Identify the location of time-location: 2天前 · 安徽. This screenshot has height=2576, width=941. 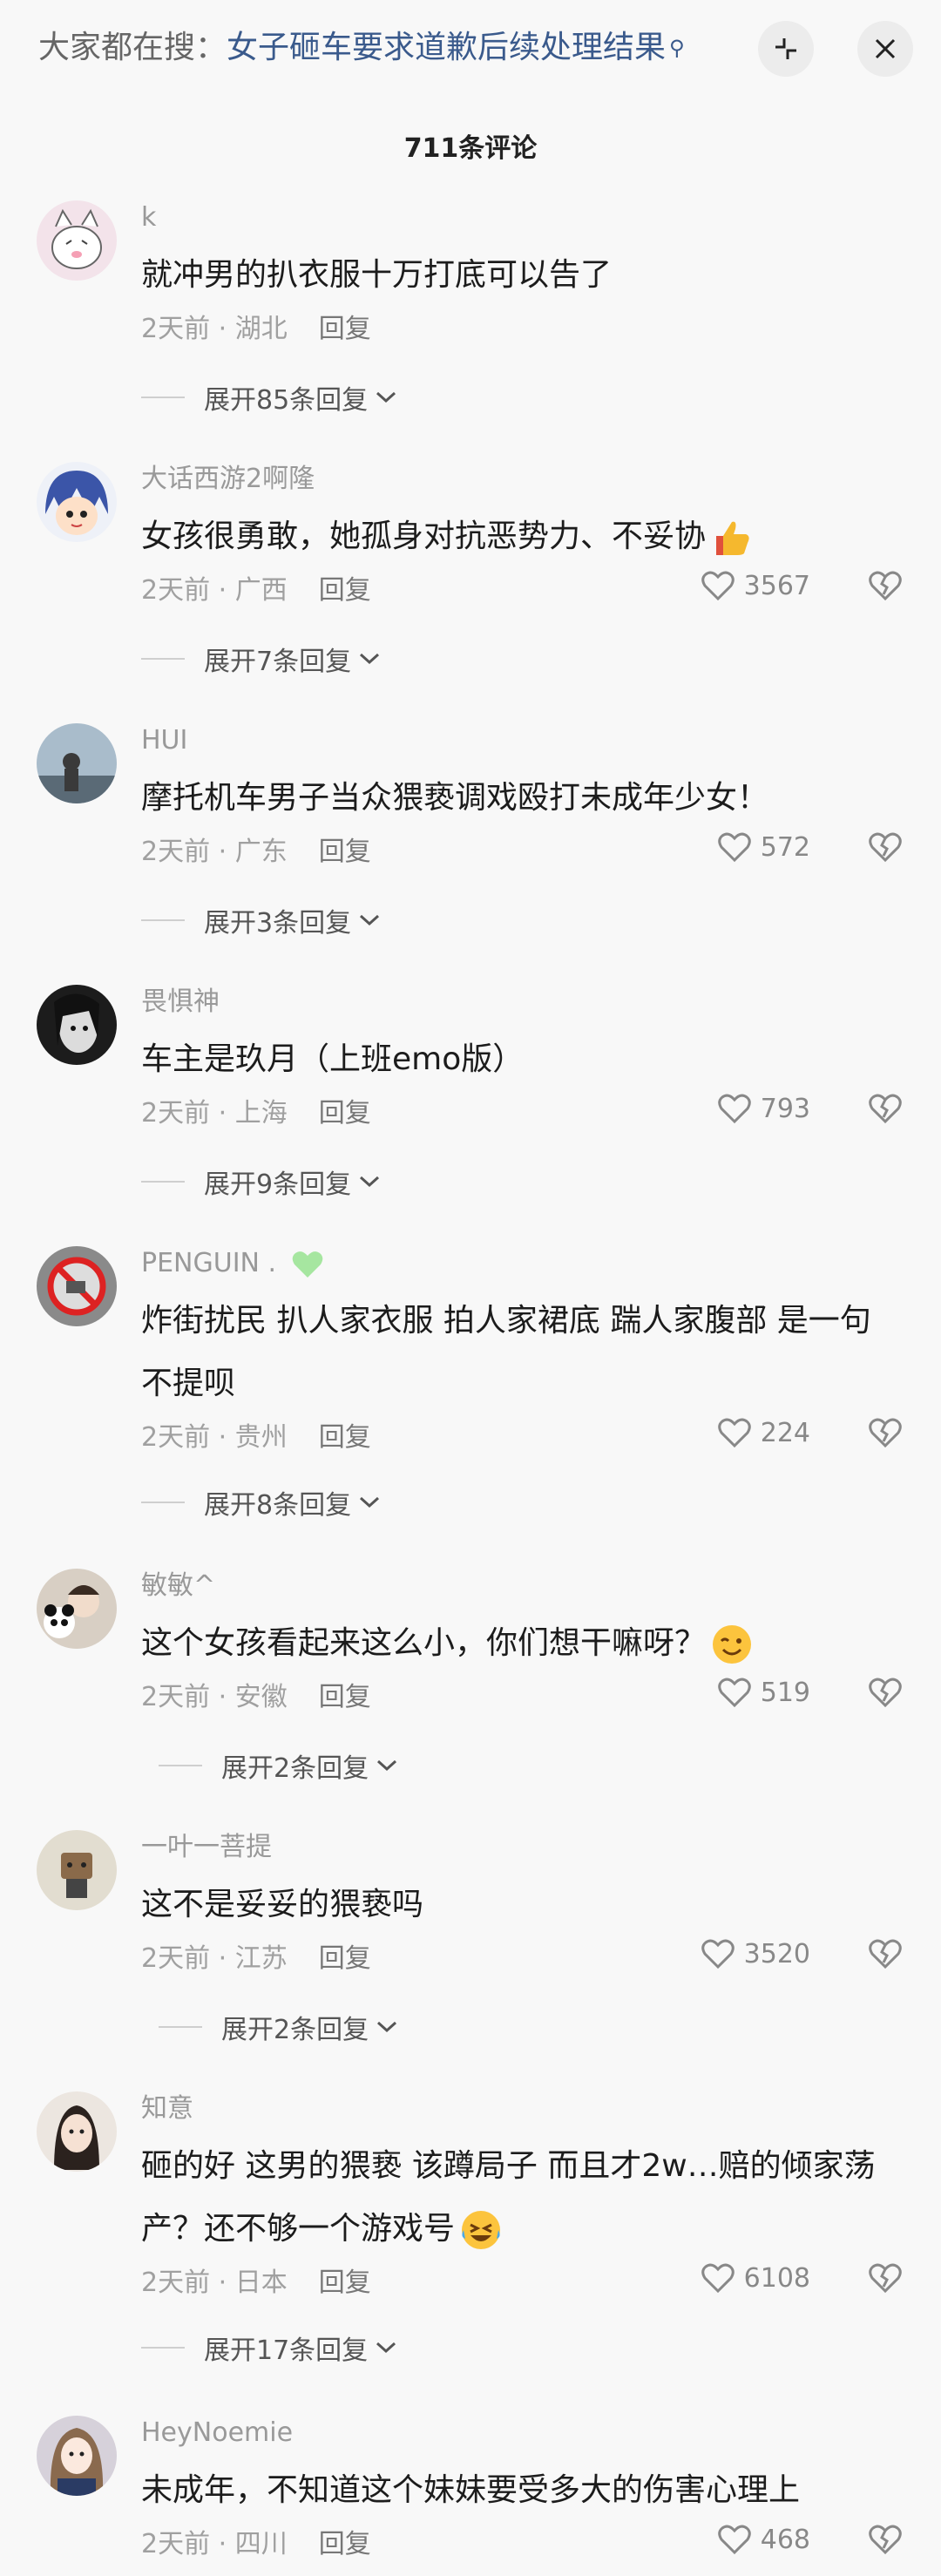
(214, 1697).